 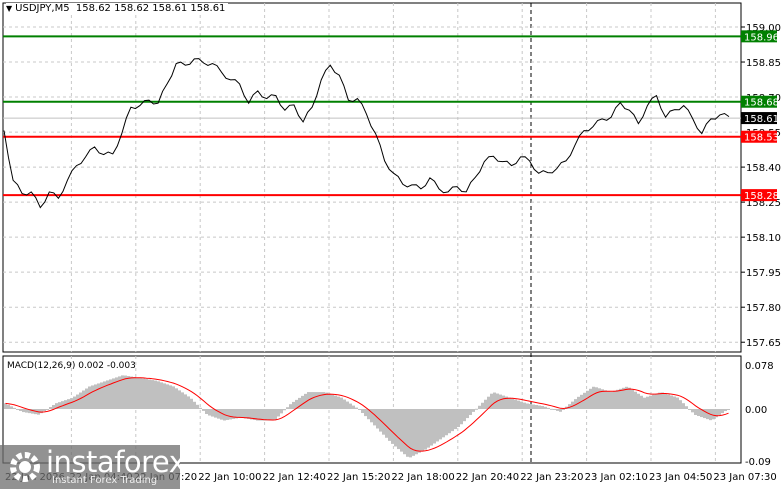 What do you see at coordinates (758, 462) in the screenshot?
I see `macd-tick-label: -0.09` at bounding box center [758, 462].